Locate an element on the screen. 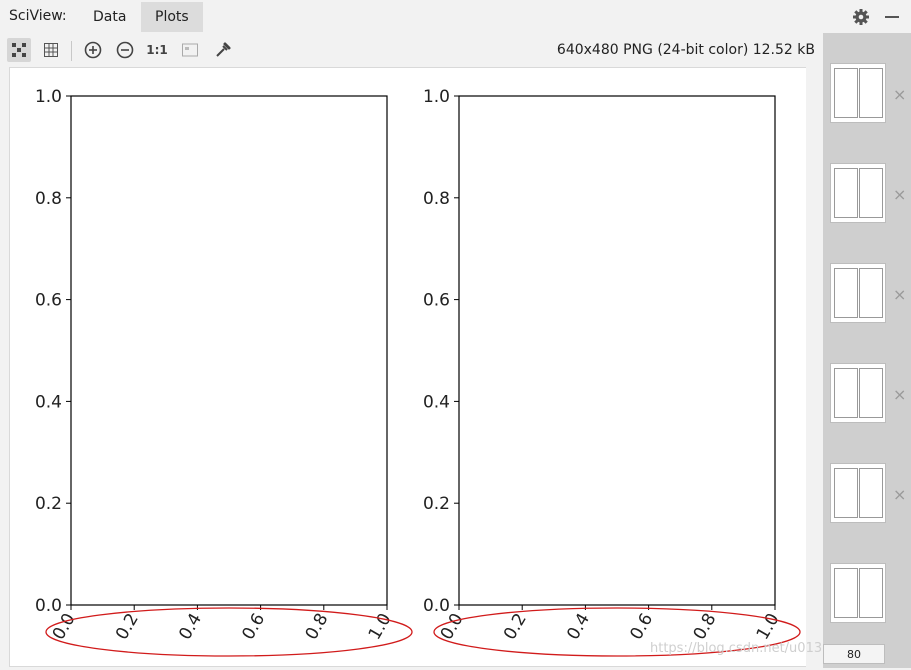 The width and height of the screenshot is (911, 670). table-icon is located at coordinates (51, 50).